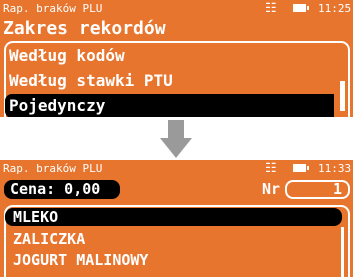  I want to click on page-title: Zakres rekordów, so click(84, 28).